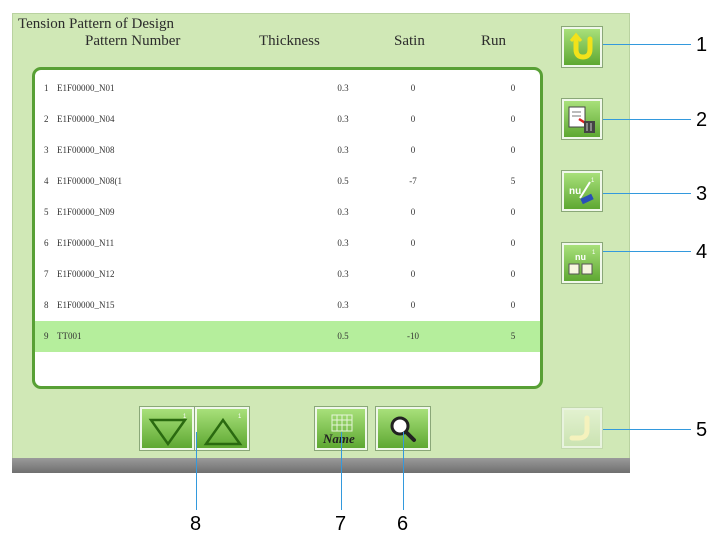 The width and height of the screenshot is (713, 541). I want to click on edit-pencil-icon: nu 1, so click(582, 191).